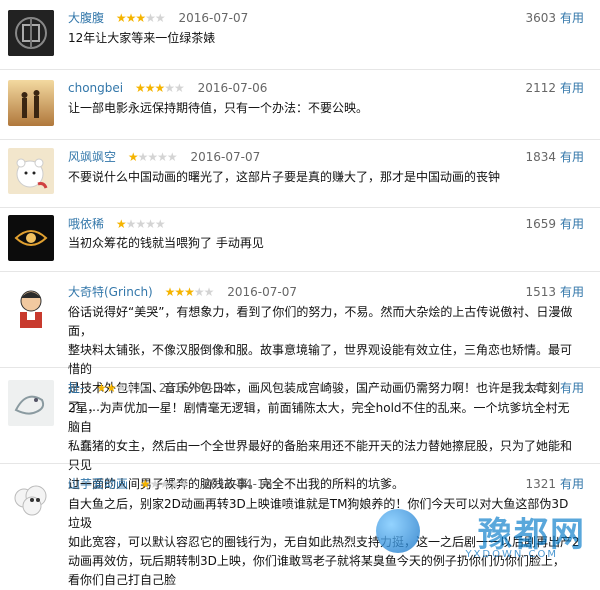  I want to click on useful-count: 2112, so click(540, 88).